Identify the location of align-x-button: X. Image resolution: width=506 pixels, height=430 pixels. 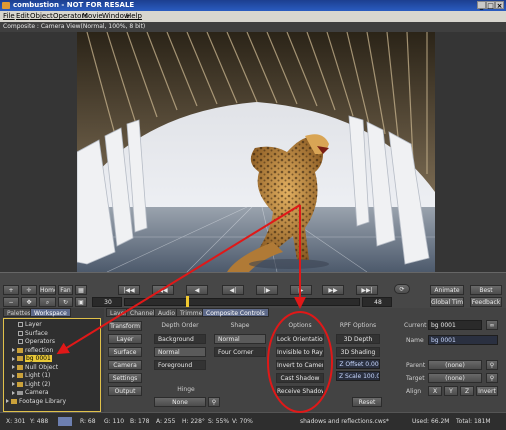
(435, 391).